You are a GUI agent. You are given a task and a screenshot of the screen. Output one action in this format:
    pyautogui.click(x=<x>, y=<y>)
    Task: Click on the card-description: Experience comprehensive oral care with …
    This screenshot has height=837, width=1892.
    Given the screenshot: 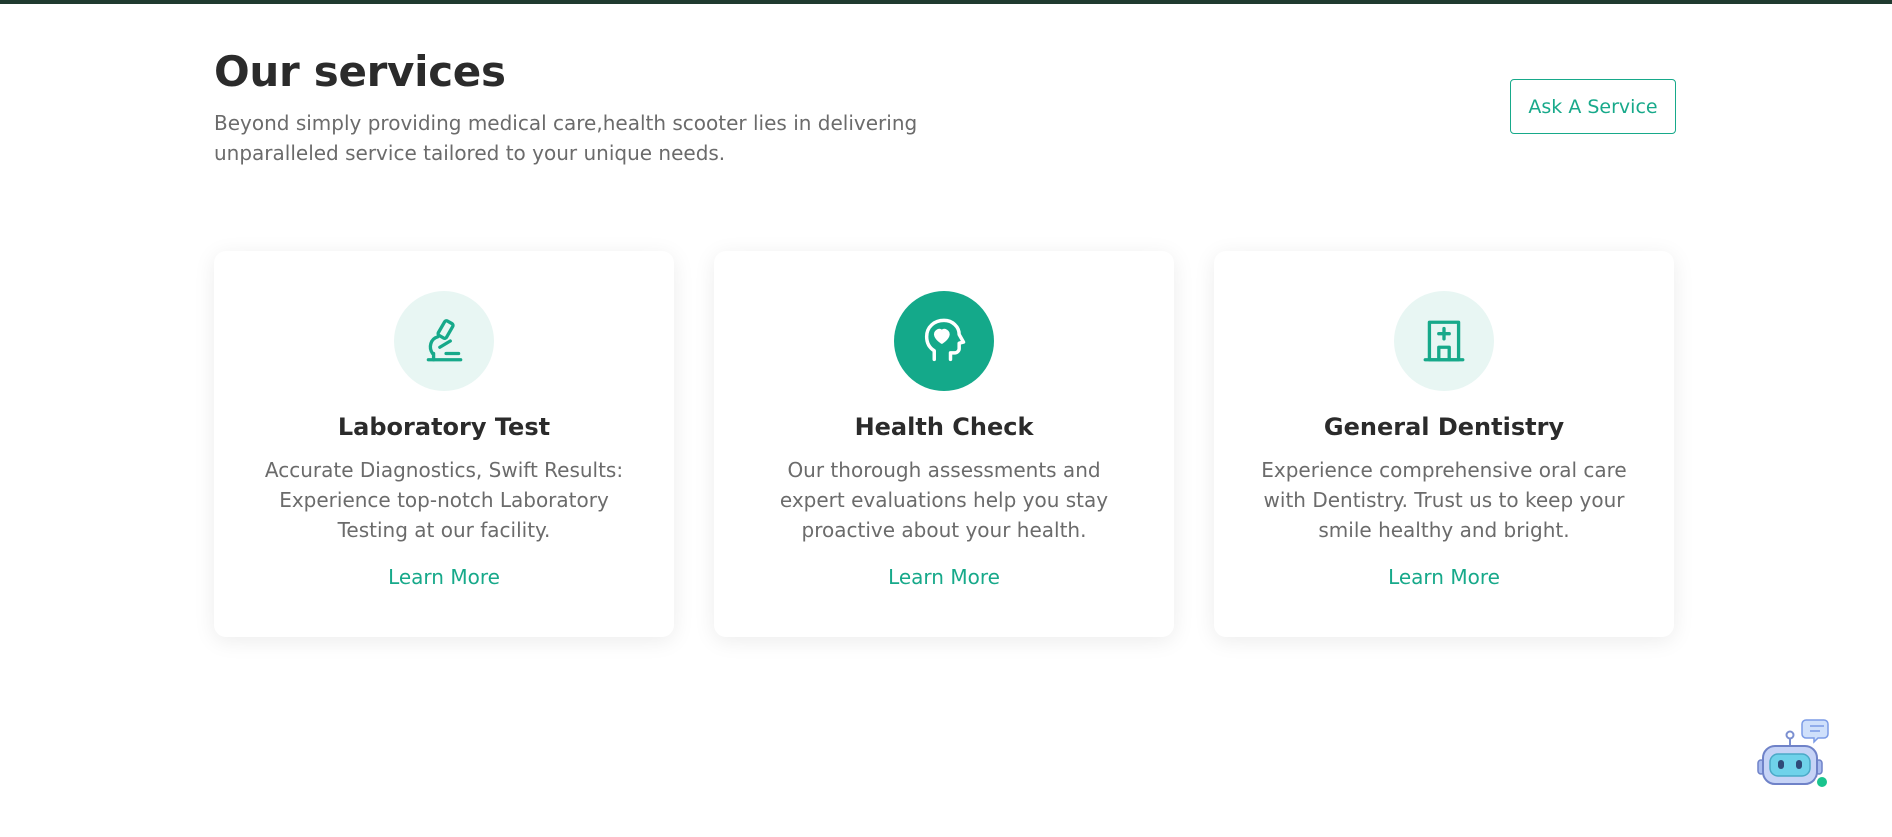 What is the action you would take?
    pyautogui.click(x=1444, y=500)
    